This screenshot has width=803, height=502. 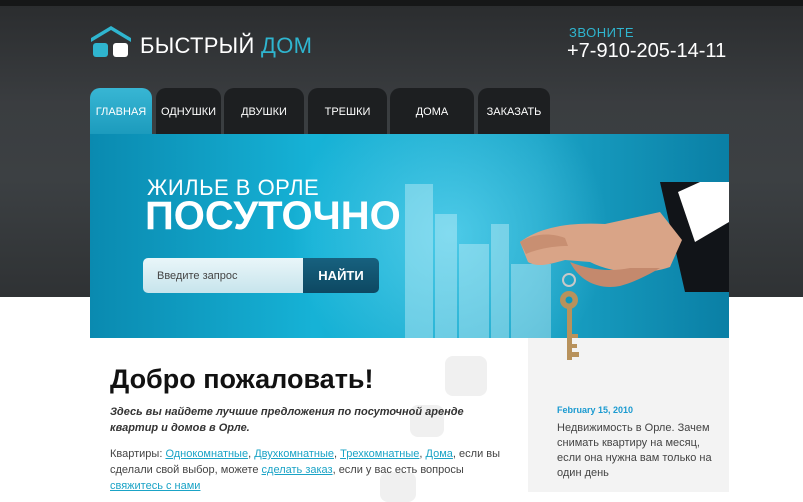 What do you see at coordinates (514, 111) in the screenshot?
I see `nav-tab-order: ЗАКАЗАТЬ` at bounding box center [514, 111].